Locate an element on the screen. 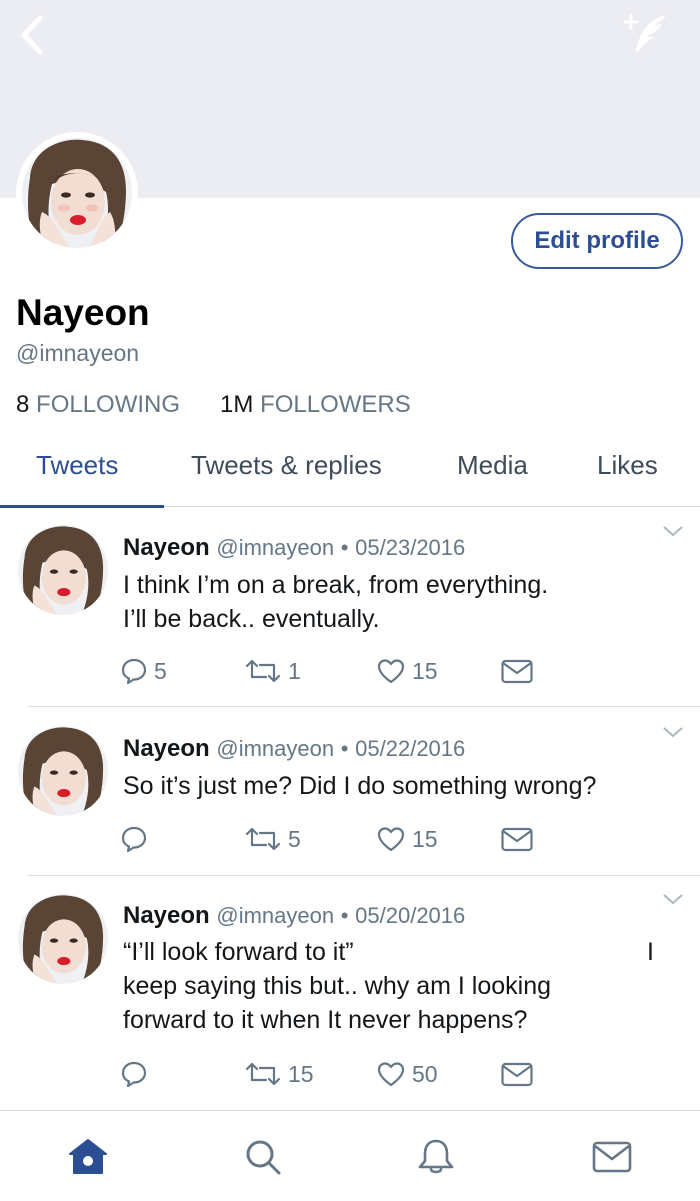  tweet-text-line: forward to it when It never happens? is located at coordinates (325, 1020).